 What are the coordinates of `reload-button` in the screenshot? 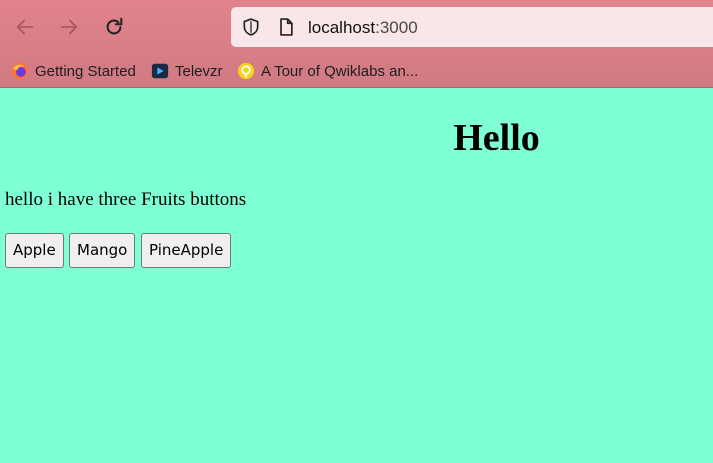 It's located at (114, 27).